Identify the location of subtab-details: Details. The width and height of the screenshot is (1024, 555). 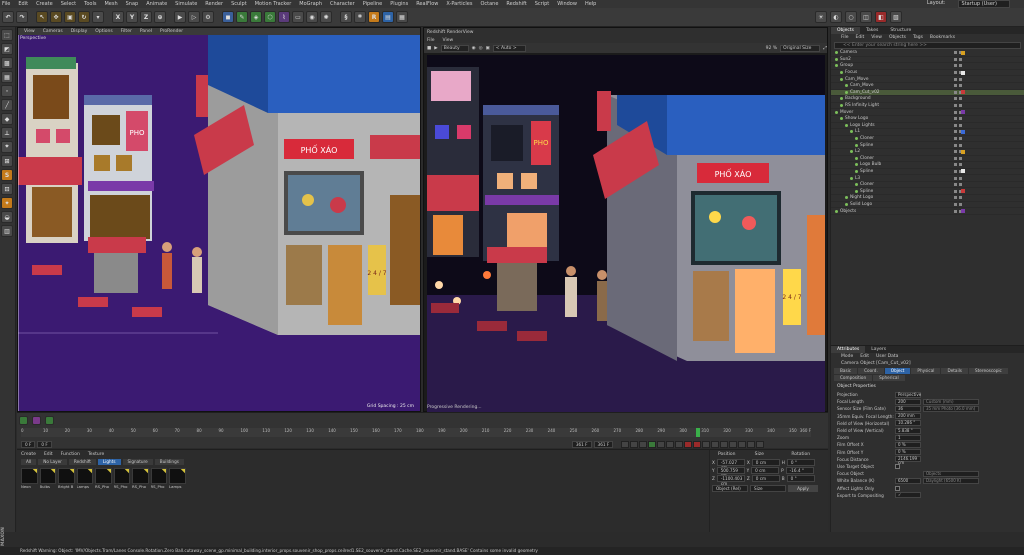
(954, 371).